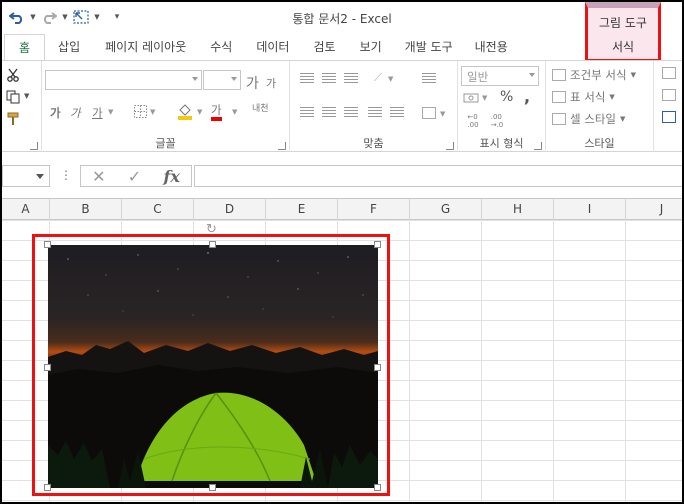 The height and width of the screenshot is (504, 684). Describe the element at coordinates (377, 487) in the screenshot. I see `resize-handle-se` at that location.